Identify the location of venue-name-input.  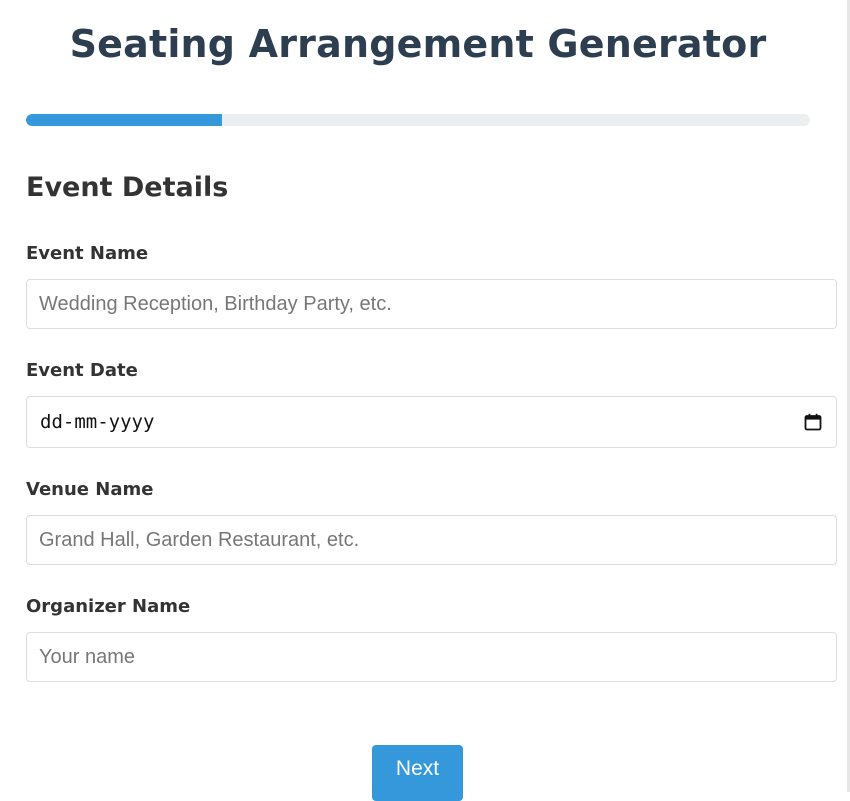
(431, 540).